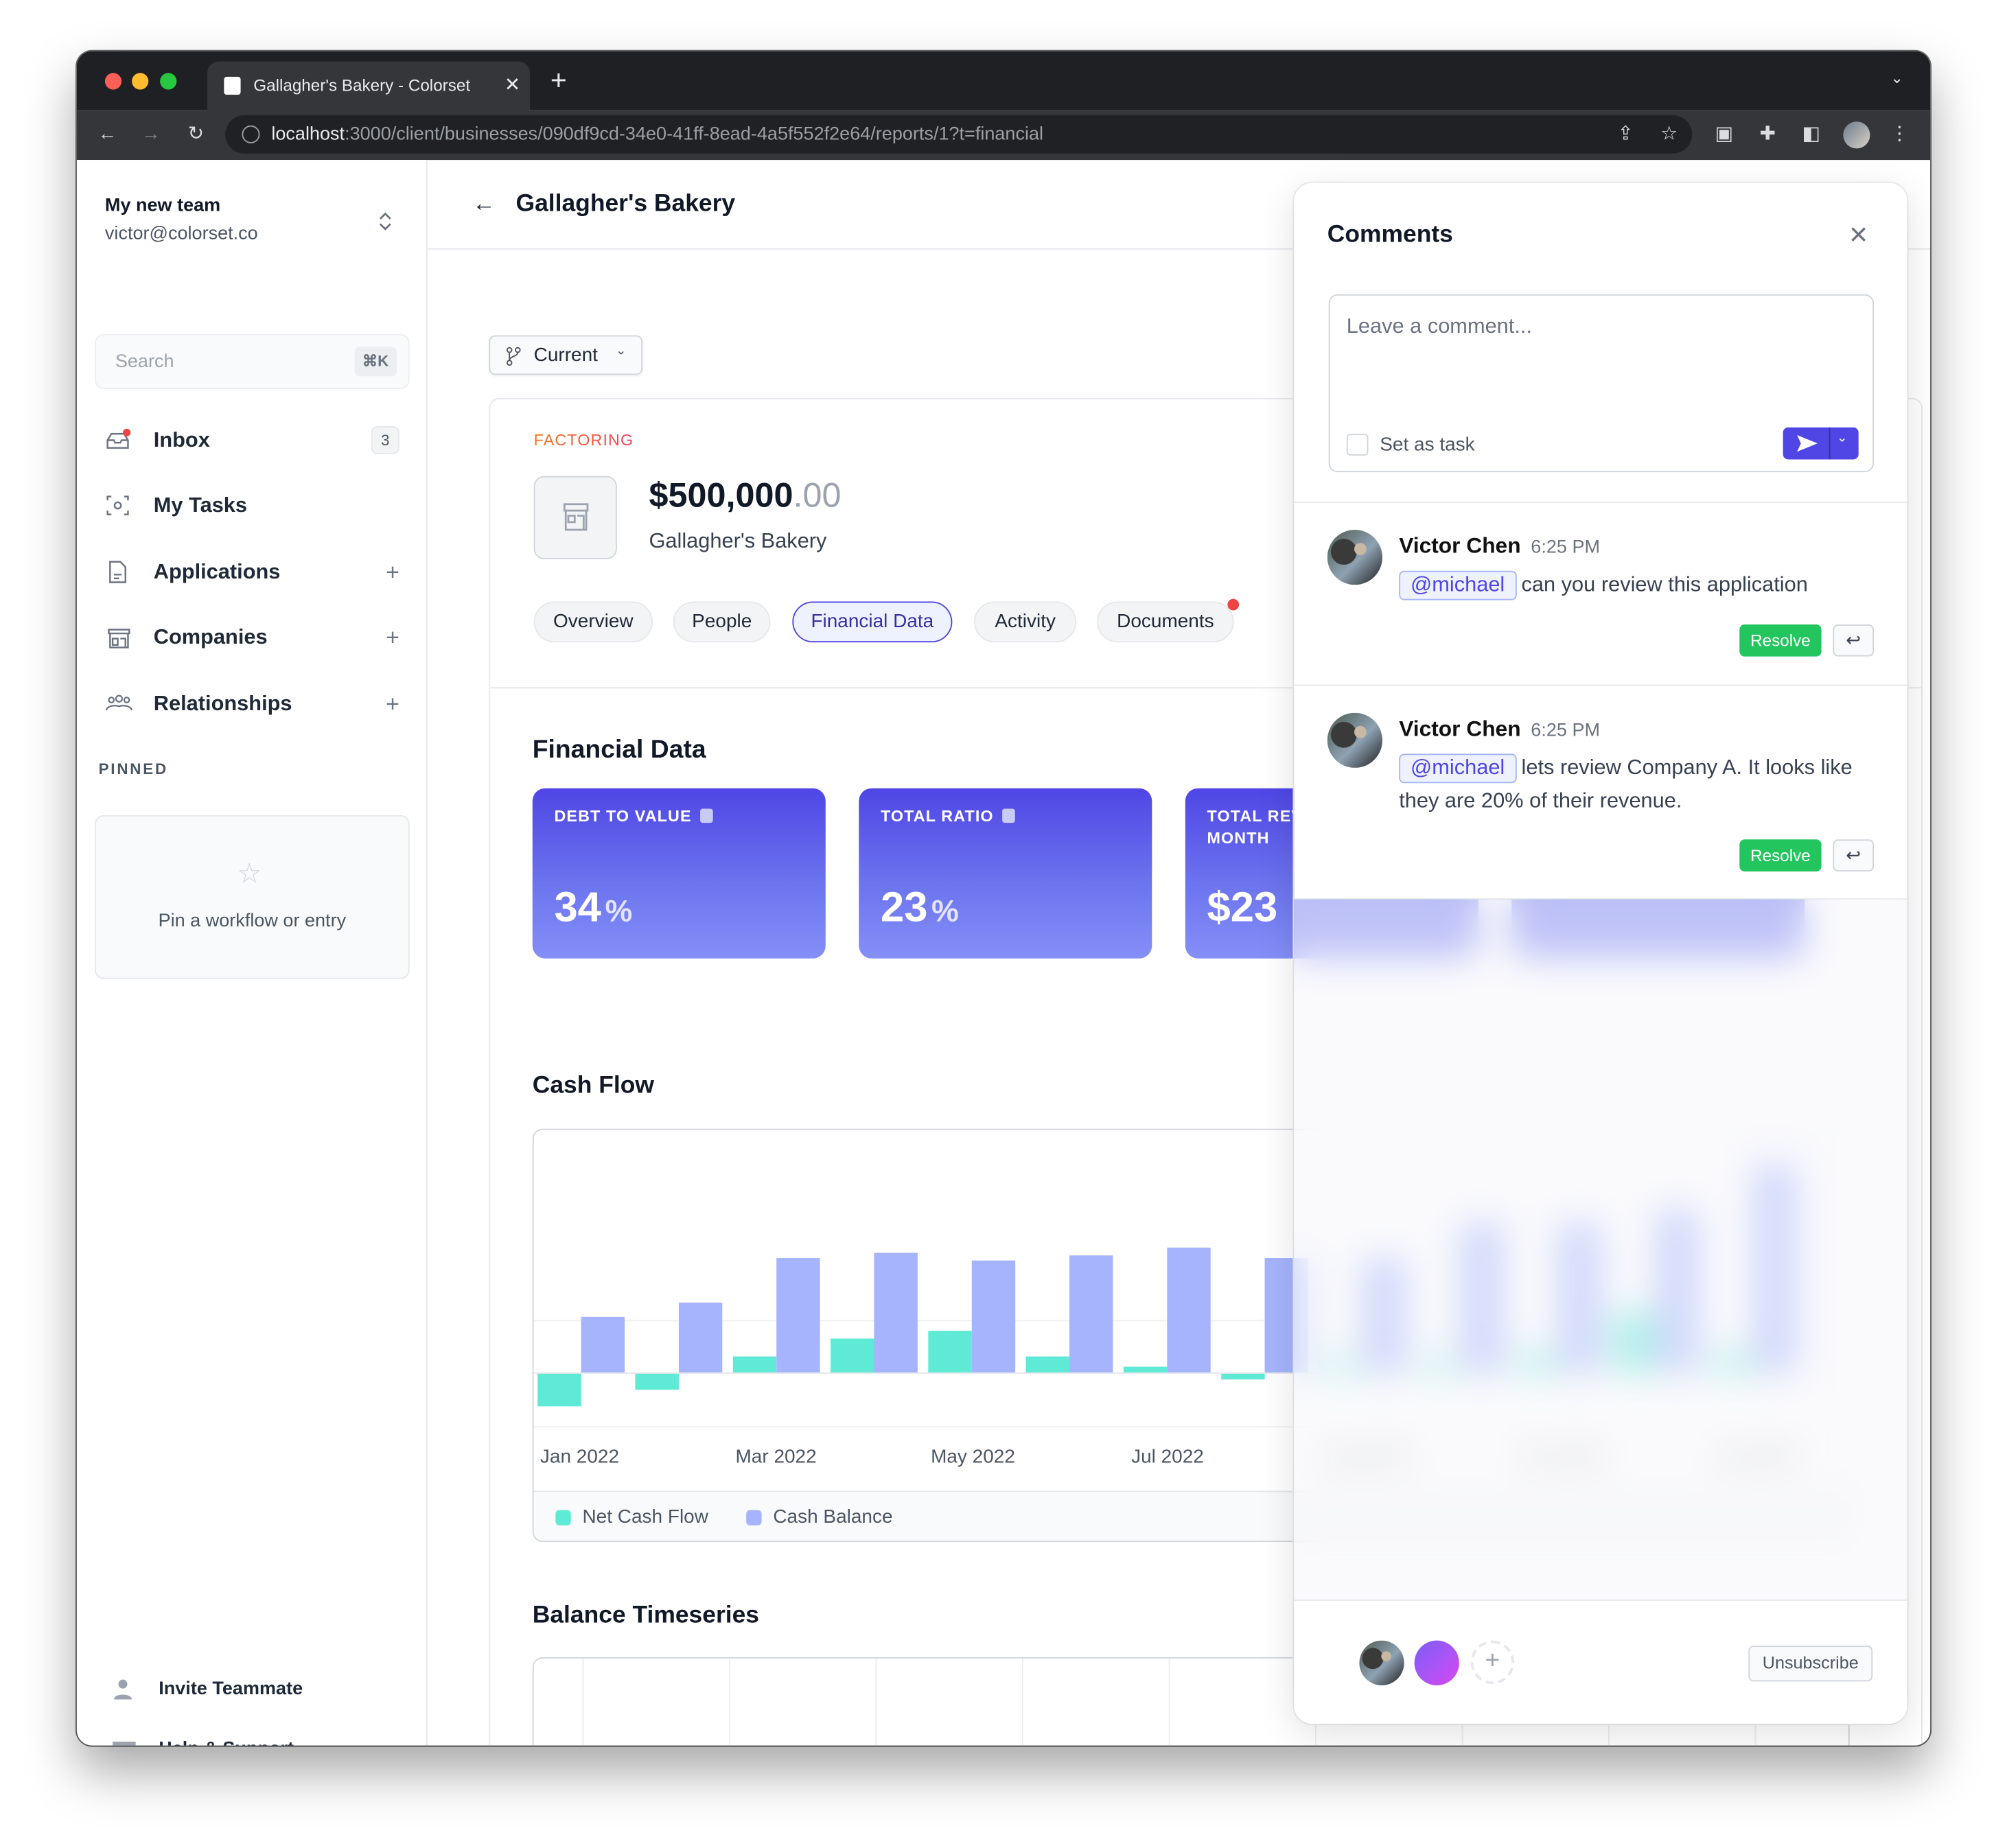 Image resolution: width=2007 pixels, height=1848 pixels. What do you see at coordinates (392, 572) in the screenshot?
I see `add-application-icon: +` at bounding box center [392, 572].